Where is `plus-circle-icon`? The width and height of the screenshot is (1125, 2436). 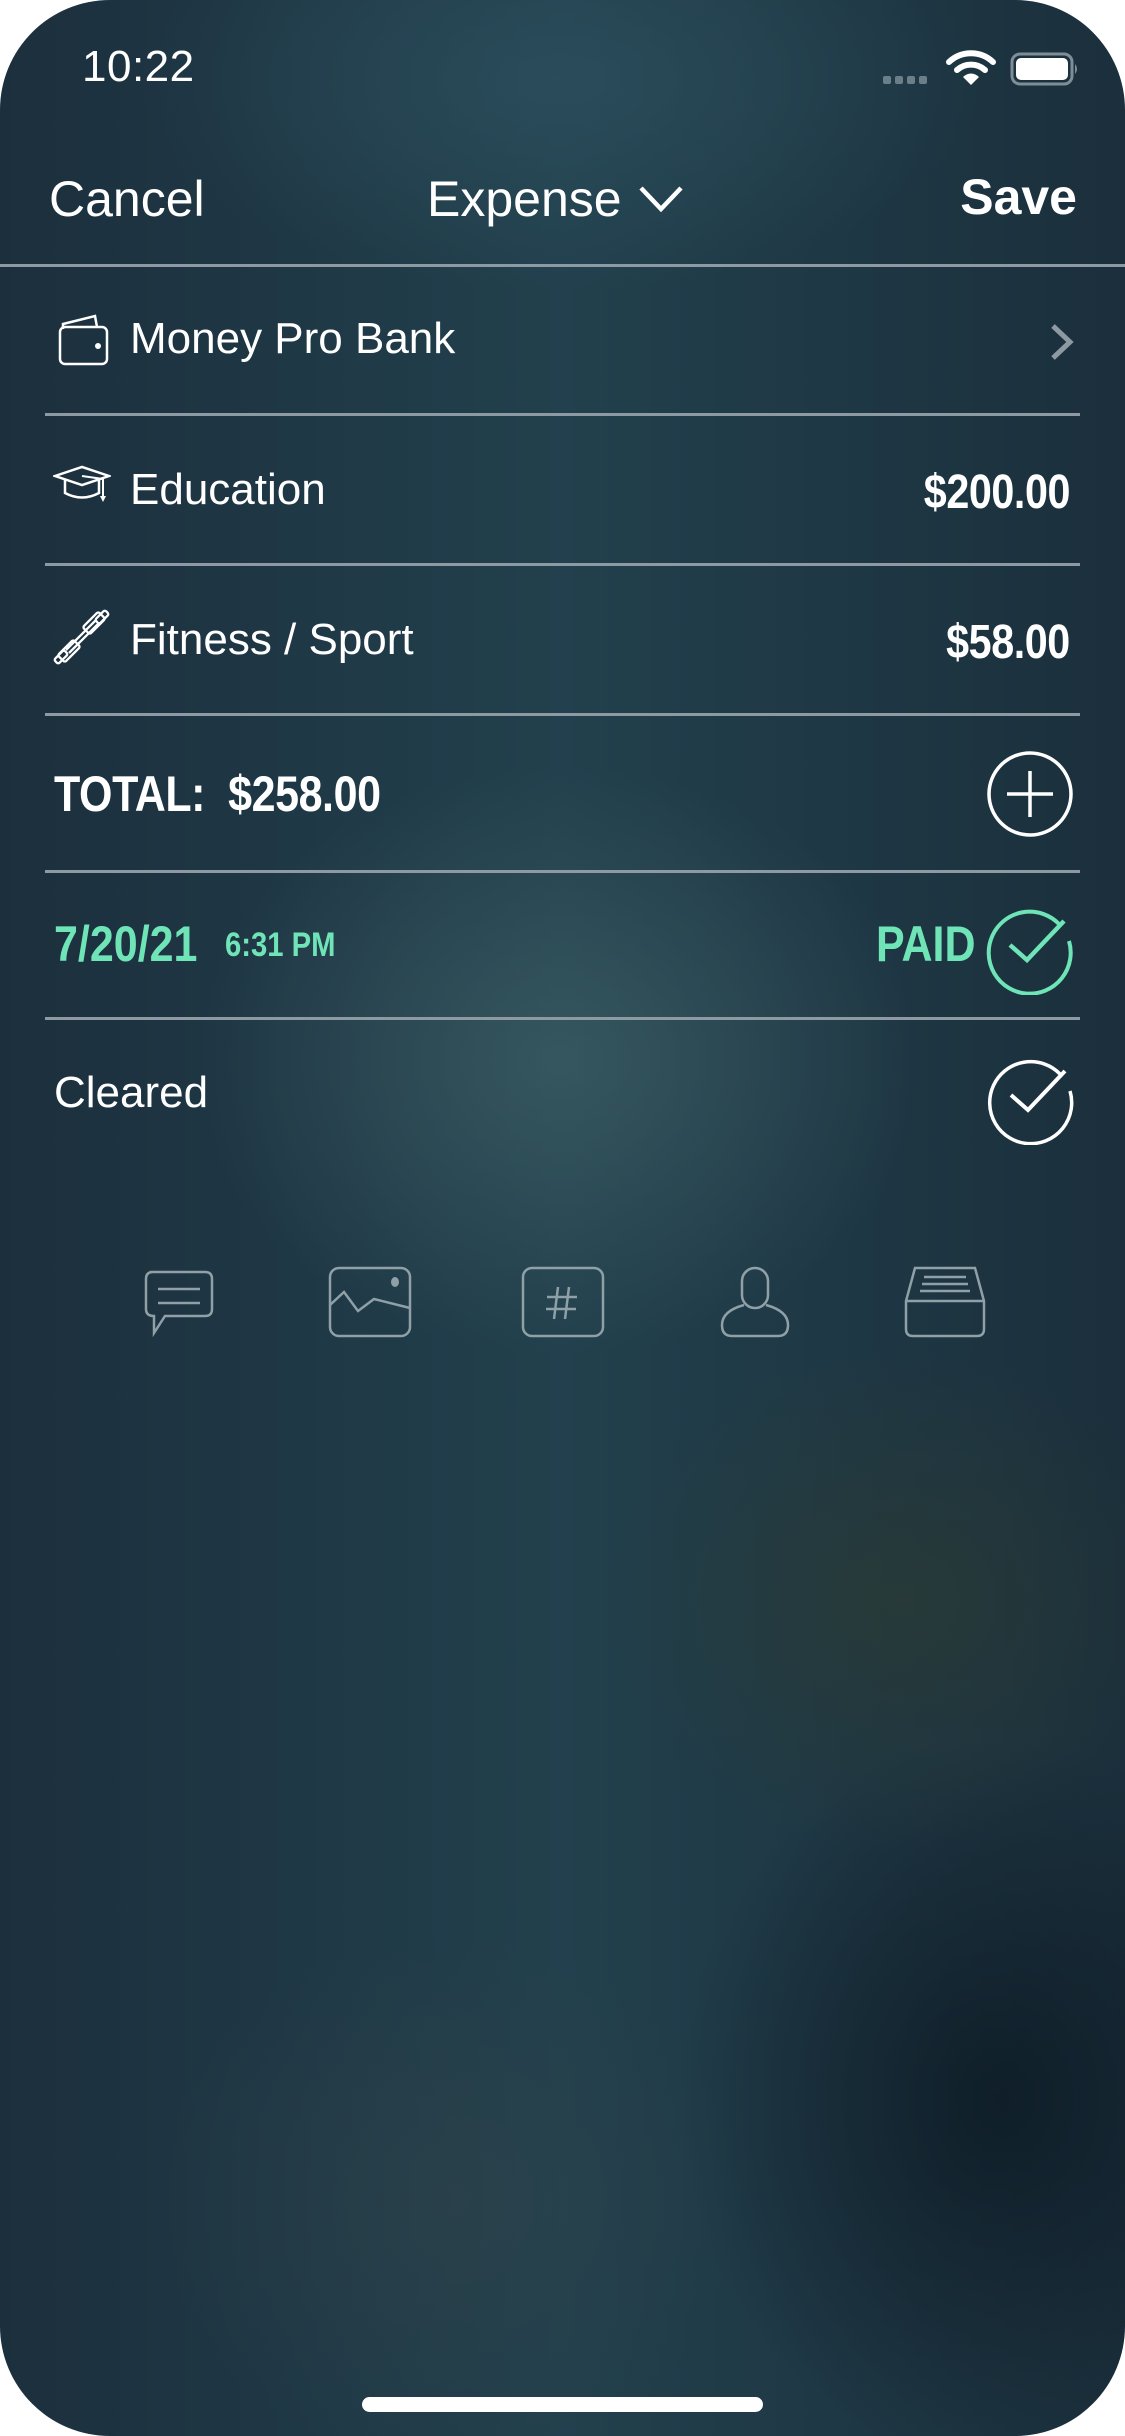
plus-circle-icon is located at coordinates (1030, 794).